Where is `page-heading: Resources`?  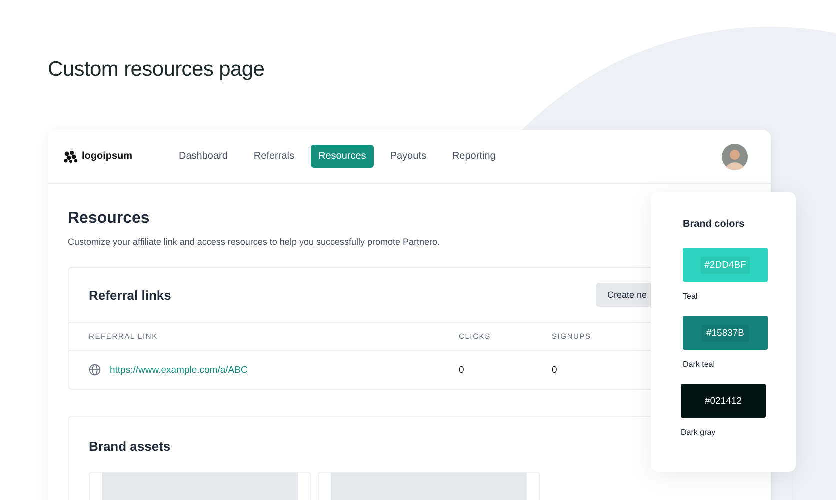
page-heading: Resources is located at coordinates (109, 219).